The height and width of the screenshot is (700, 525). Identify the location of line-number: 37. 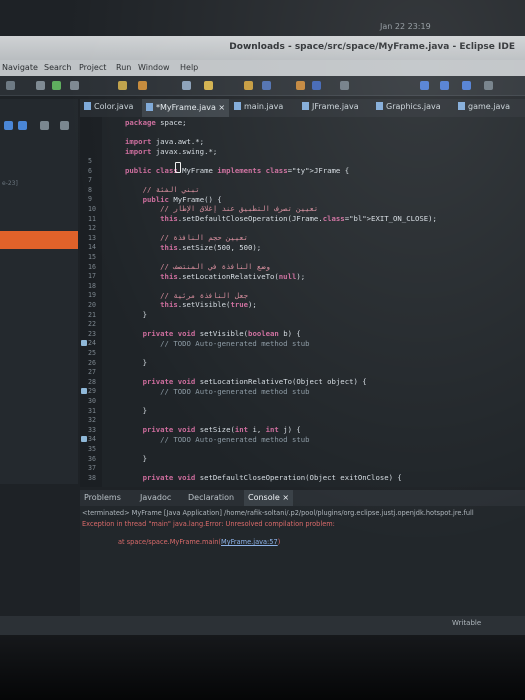
(92, 468).